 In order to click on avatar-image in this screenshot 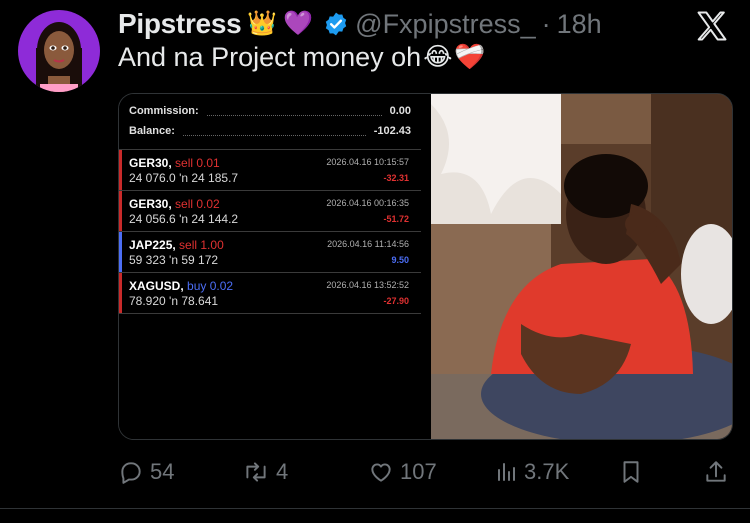, I will do `click(59, 51)`.